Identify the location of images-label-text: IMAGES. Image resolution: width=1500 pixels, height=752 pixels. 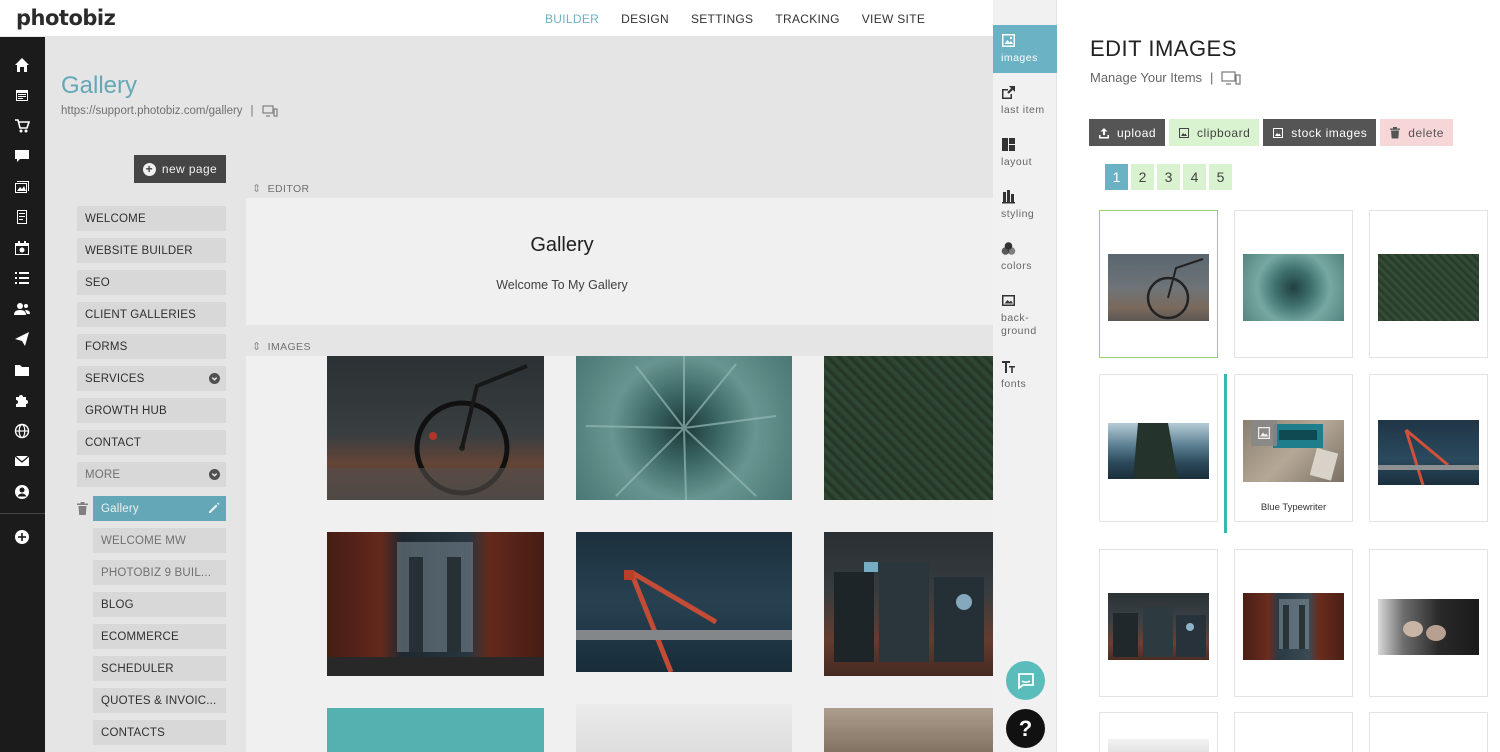
(289, 346).